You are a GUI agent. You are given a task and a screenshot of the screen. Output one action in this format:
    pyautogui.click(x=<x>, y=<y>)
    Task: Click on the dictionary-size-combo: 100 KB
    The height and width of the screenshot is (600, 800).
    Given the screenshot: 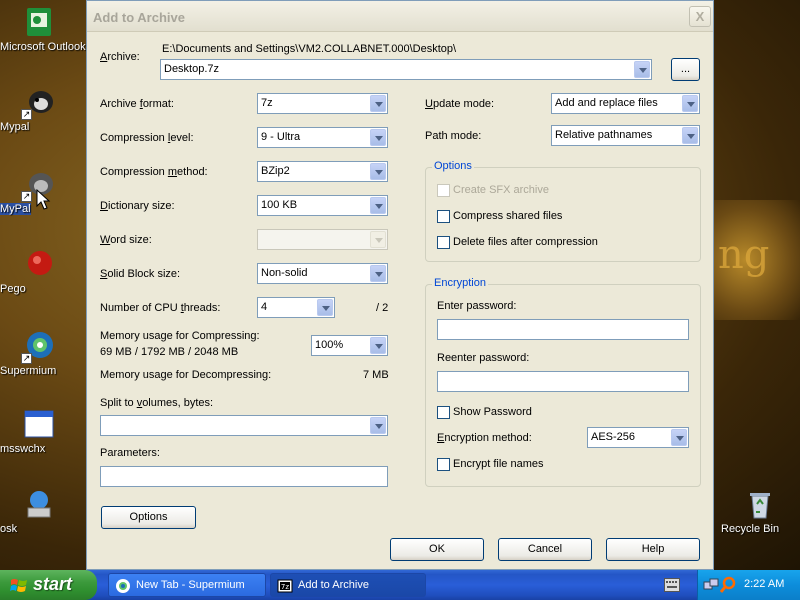 What is the action you would take?
    pyautogui.click(x=322, y=205)
    